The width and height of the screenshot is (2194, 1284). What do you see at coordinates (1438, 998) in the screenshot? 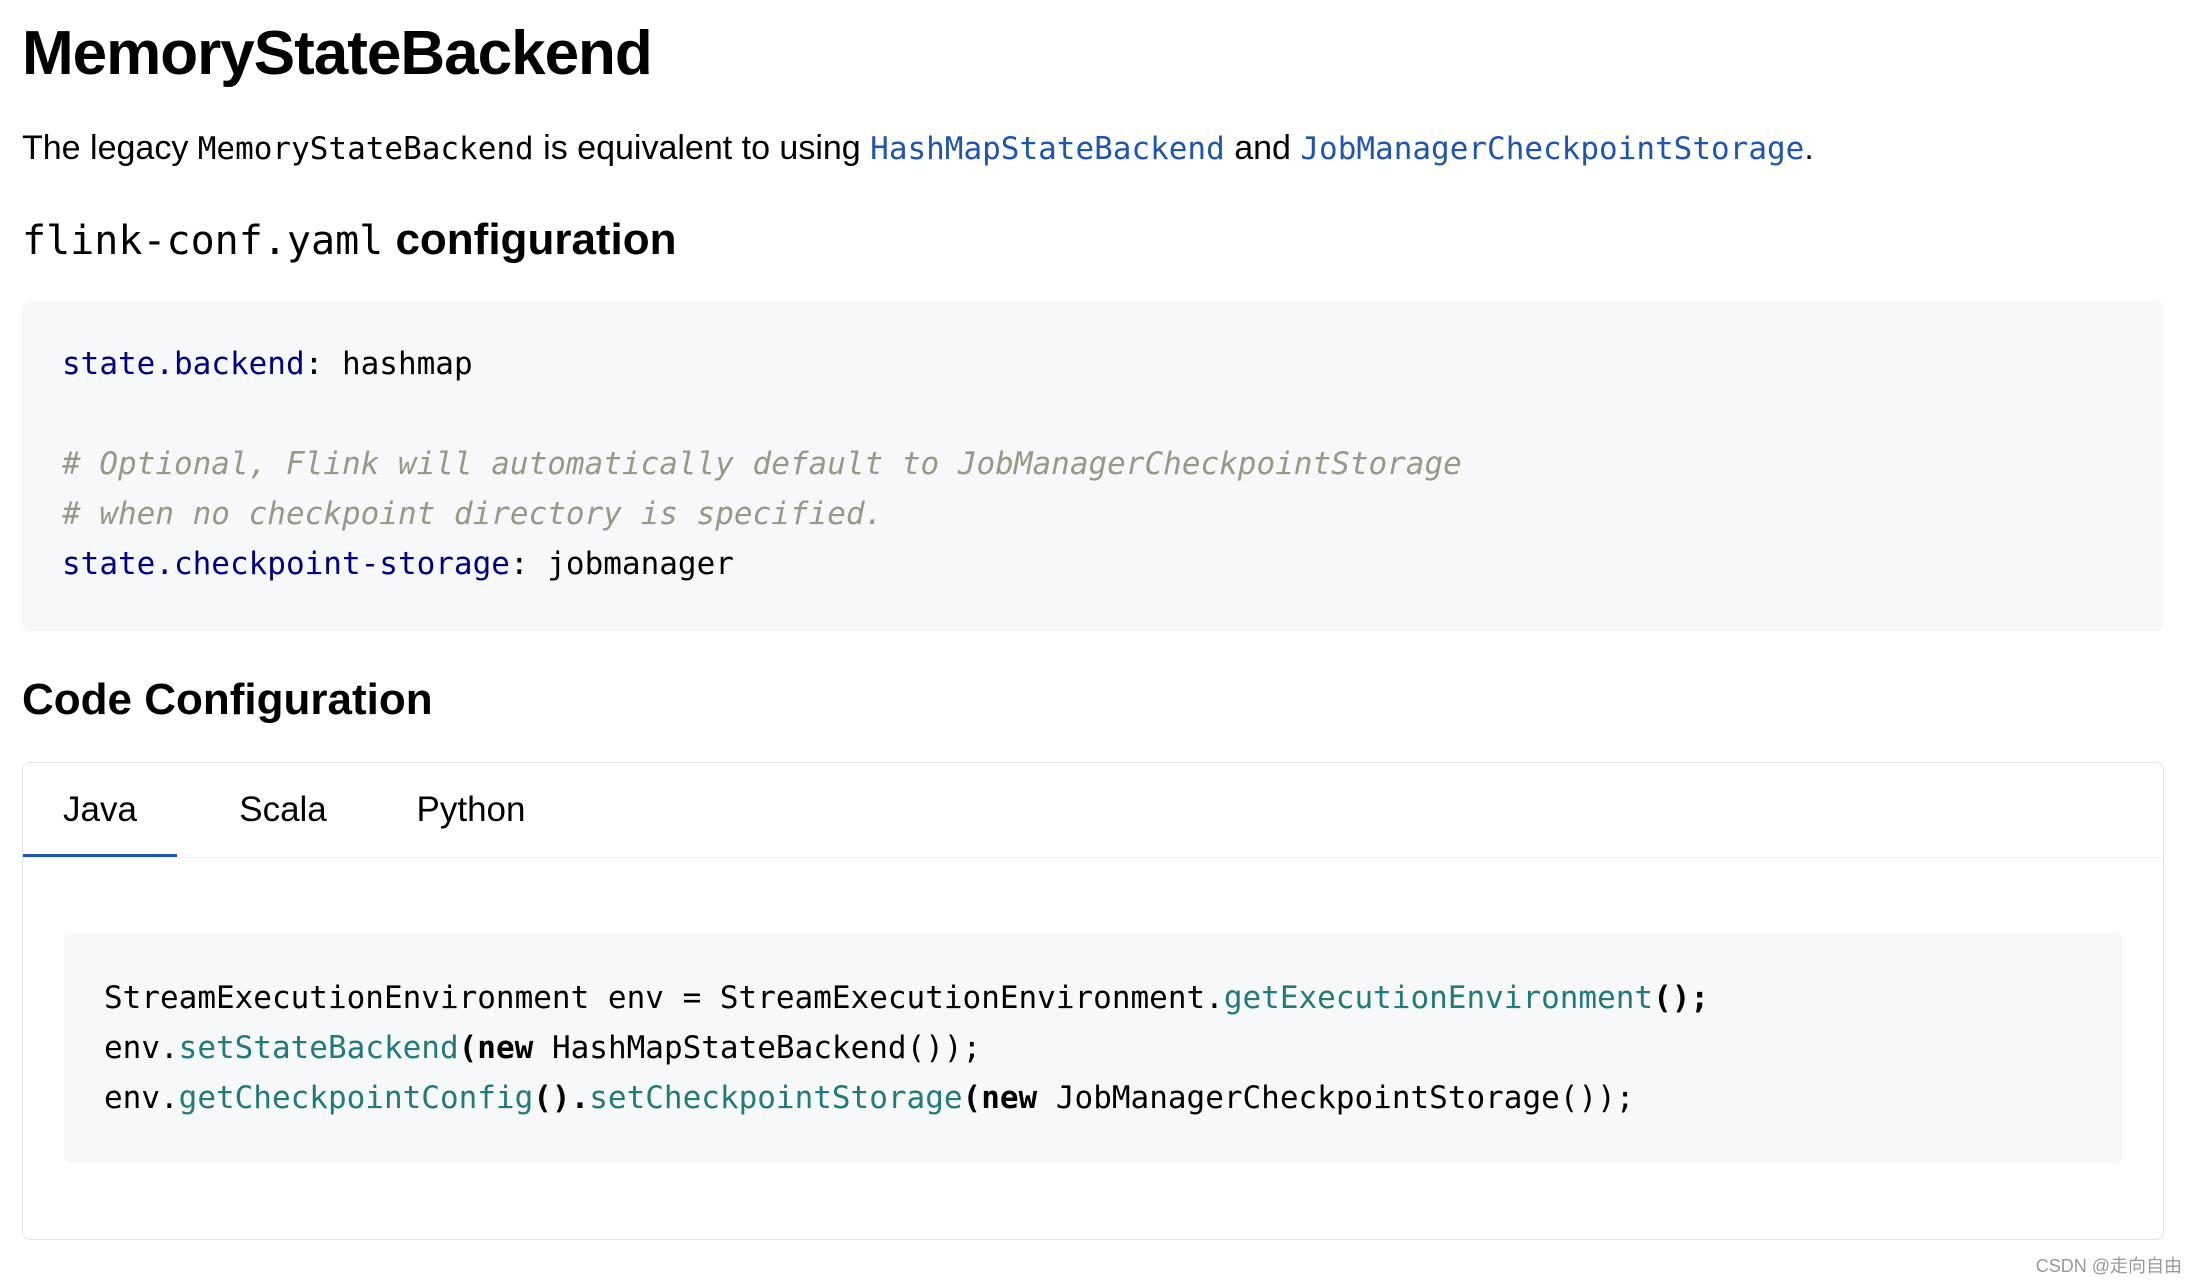
I see `code-method: getExecutionEnvironment` at bounding box center [1438, 998].